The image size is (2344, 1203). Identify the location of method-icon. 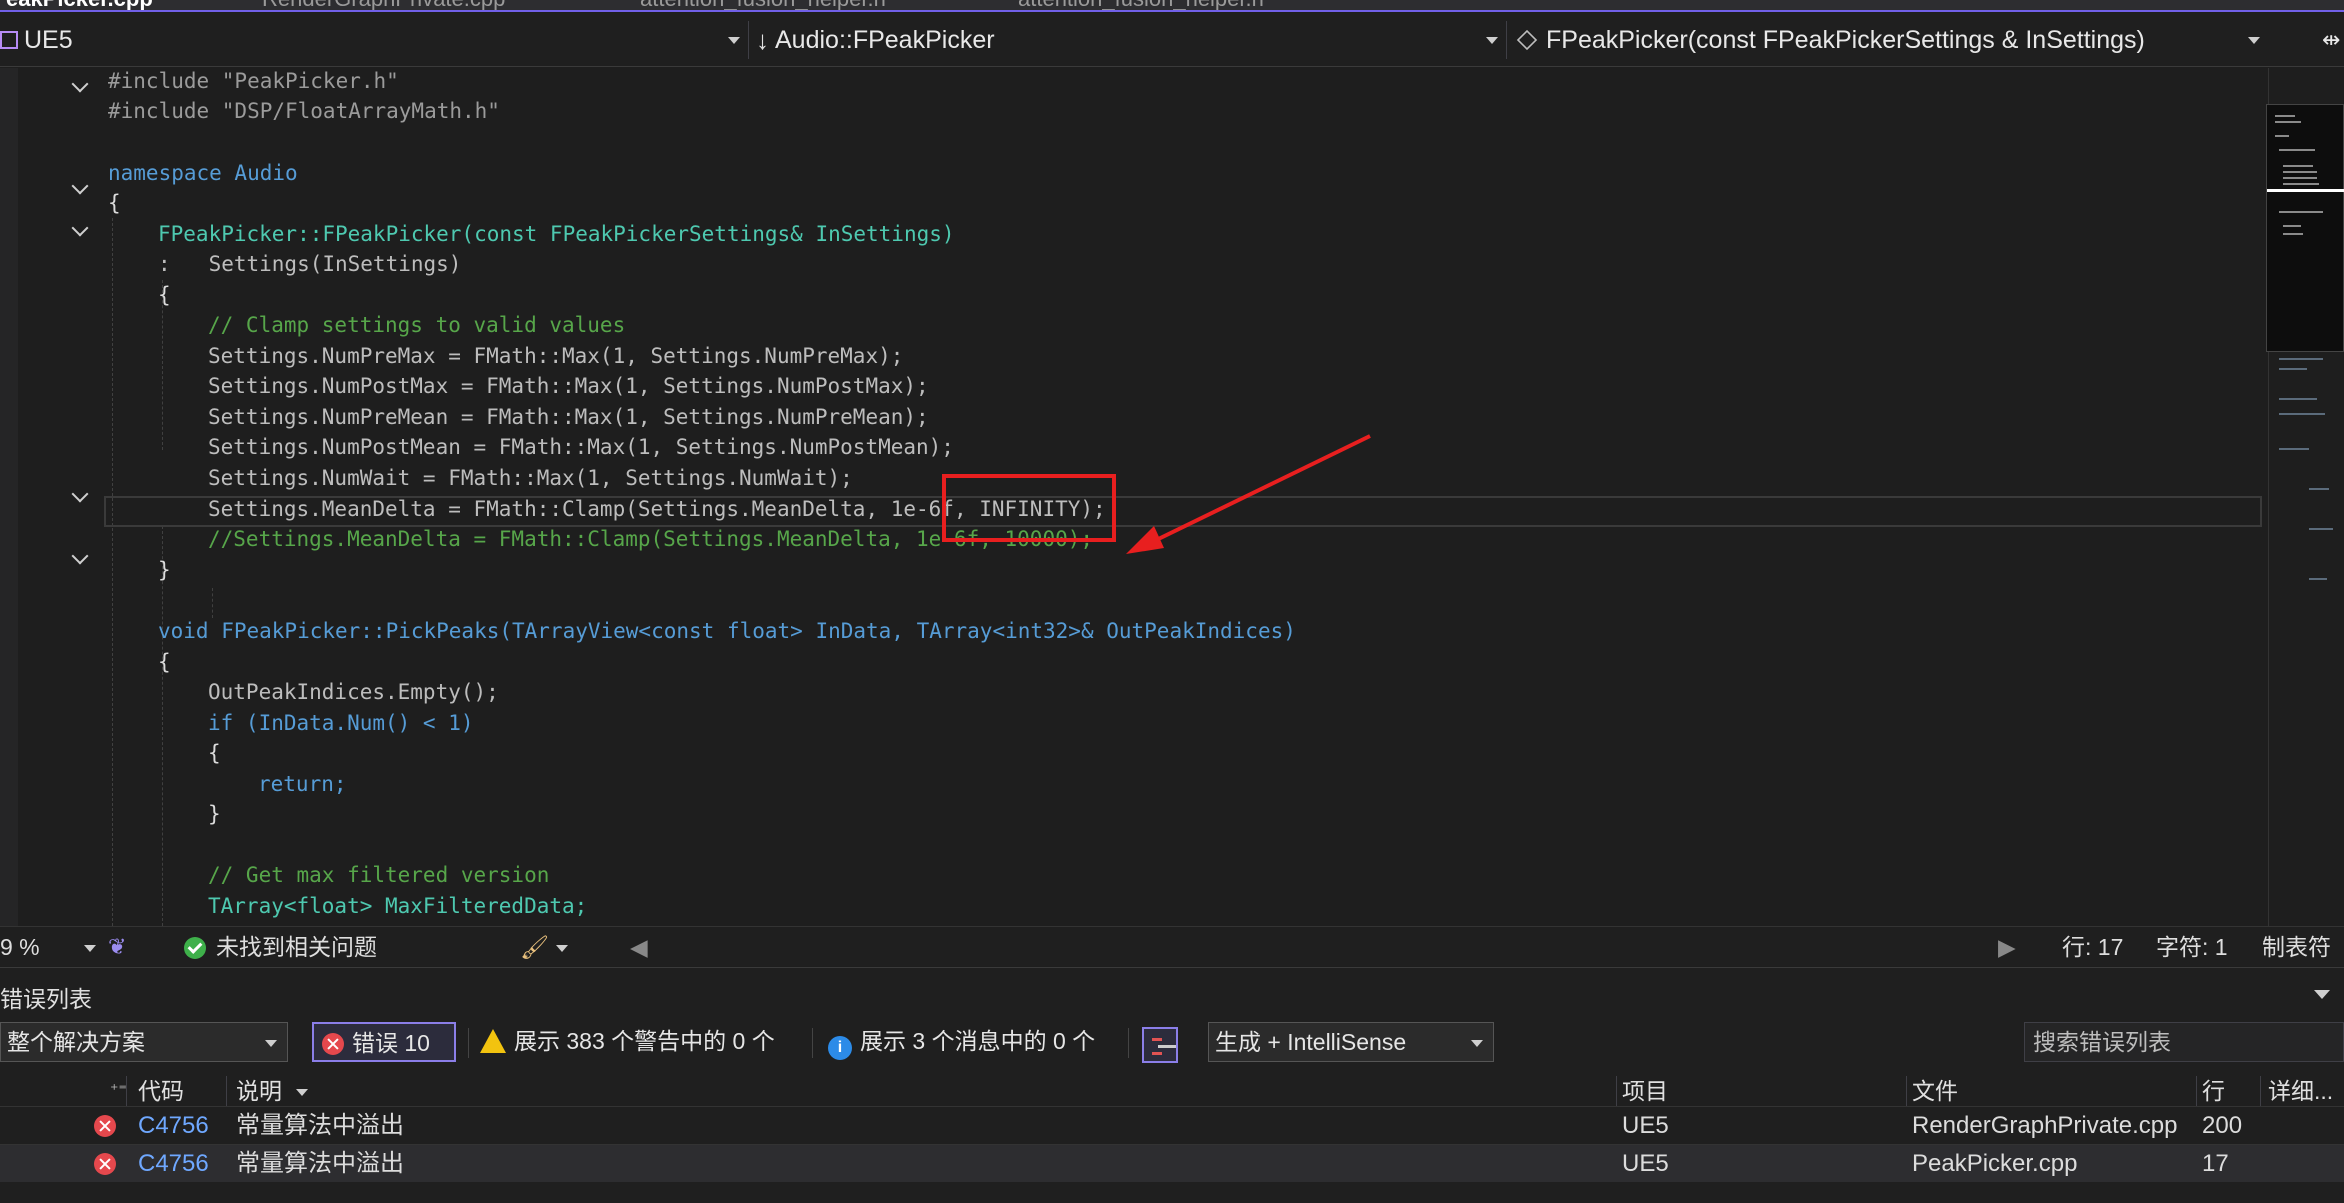
(1527, 40).